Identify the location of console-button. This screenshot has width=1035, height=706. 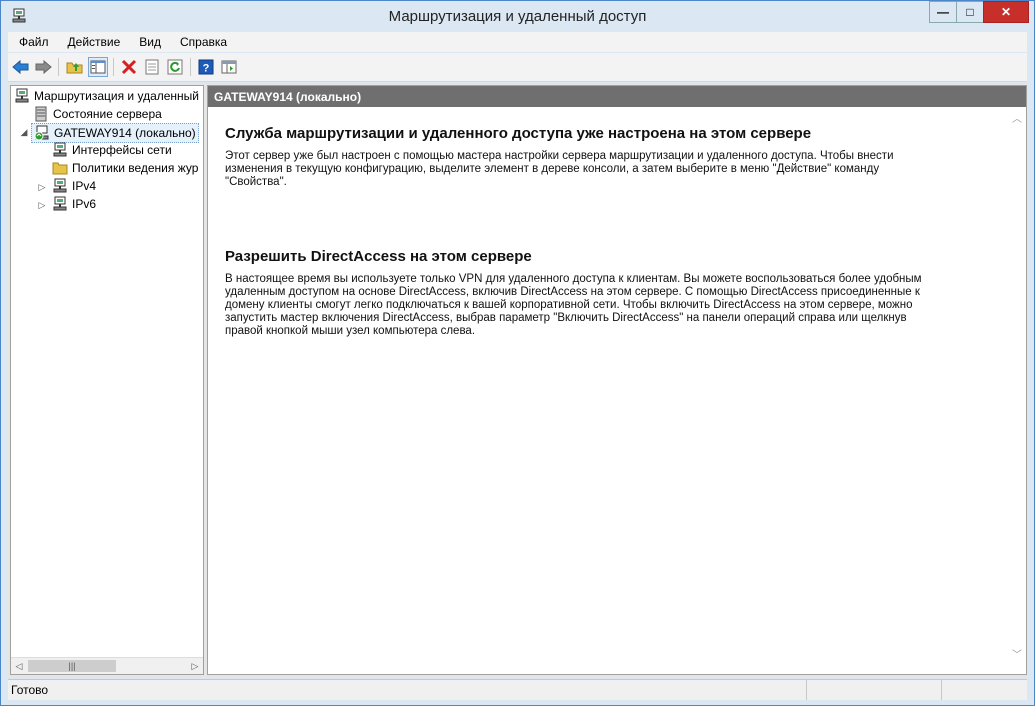
(229, 67).